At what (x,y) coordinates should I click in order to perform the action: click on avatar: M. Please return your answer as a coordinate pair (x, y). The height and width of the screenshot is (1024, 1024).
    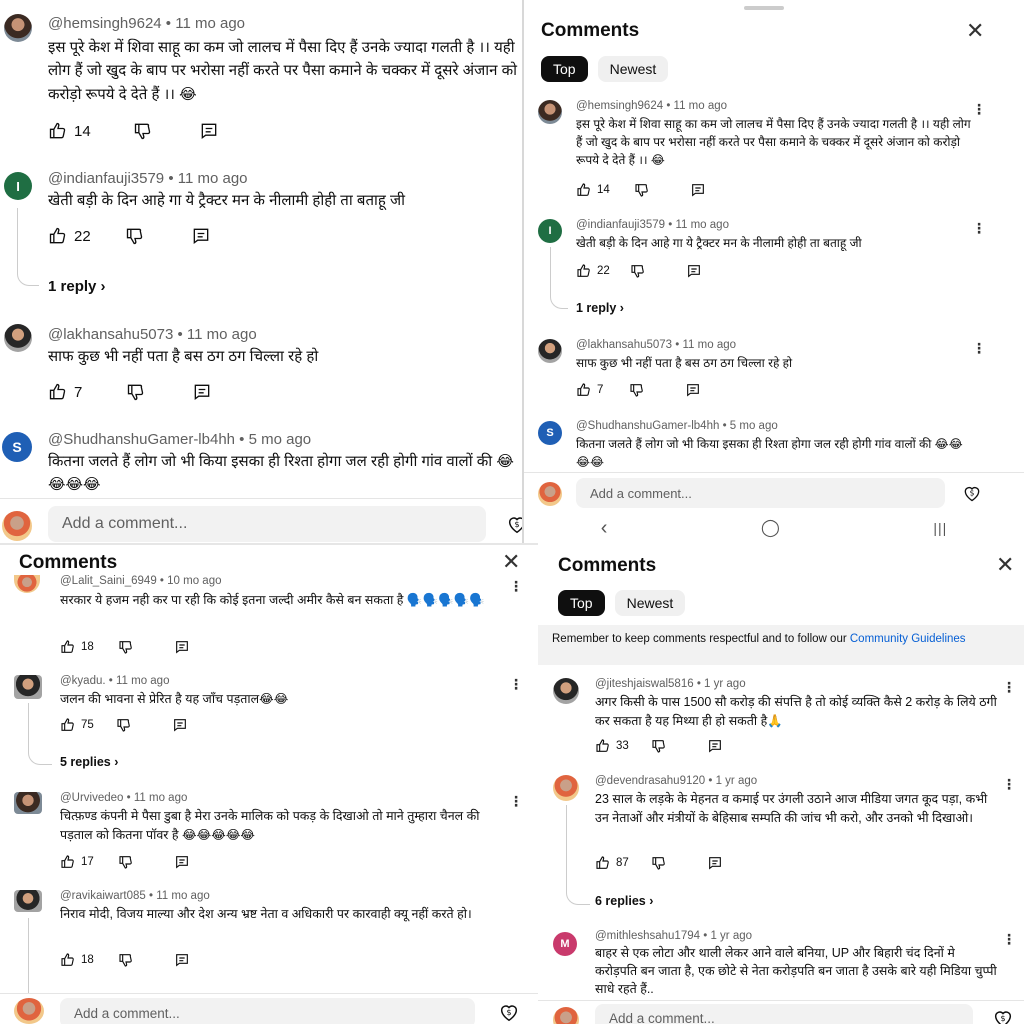
    Looking at the image, I should click on (565, 944).